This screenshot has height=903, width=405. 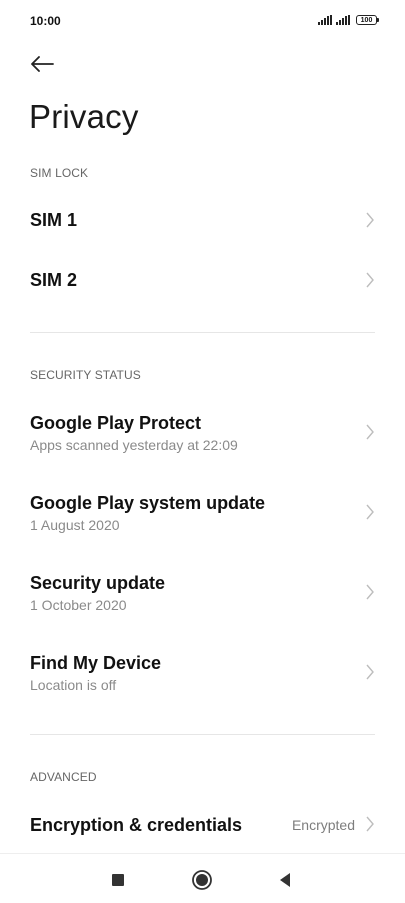 What do you see at coordinates (59, 173) in the screenshot?
I see `section-header-sim-lock: SIM LOCK` at bounding box center [59, 173].